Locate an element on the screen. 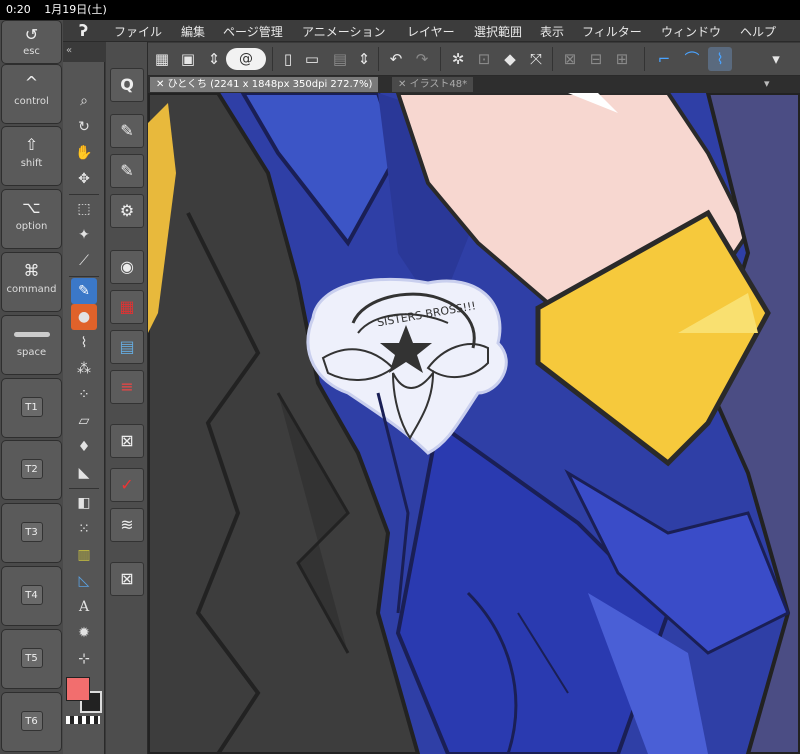 The image size is (800, 754). menu-view: 表示 is located at coordinates (552, 31).